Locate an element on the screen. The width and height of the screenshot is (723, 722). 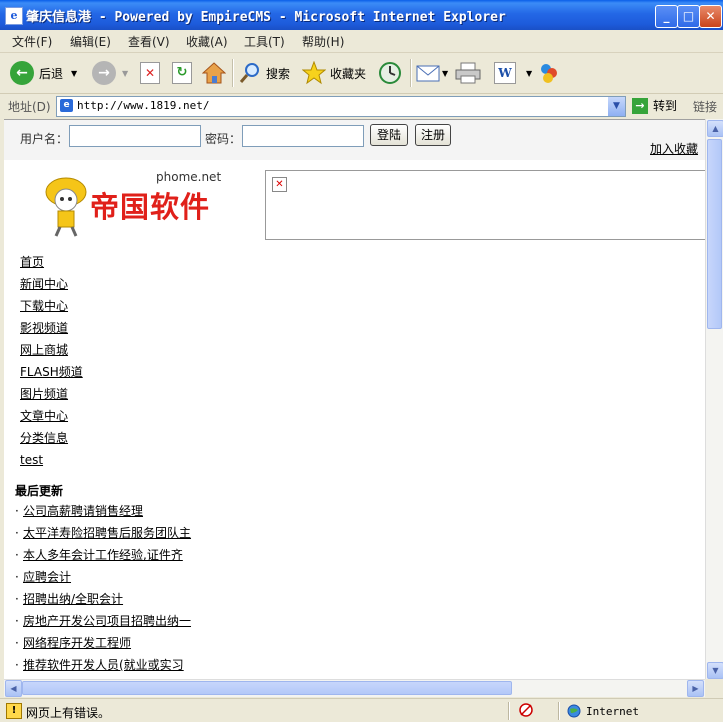
latest-updates-title: 最后更新 is located at coordinates (39, 491).